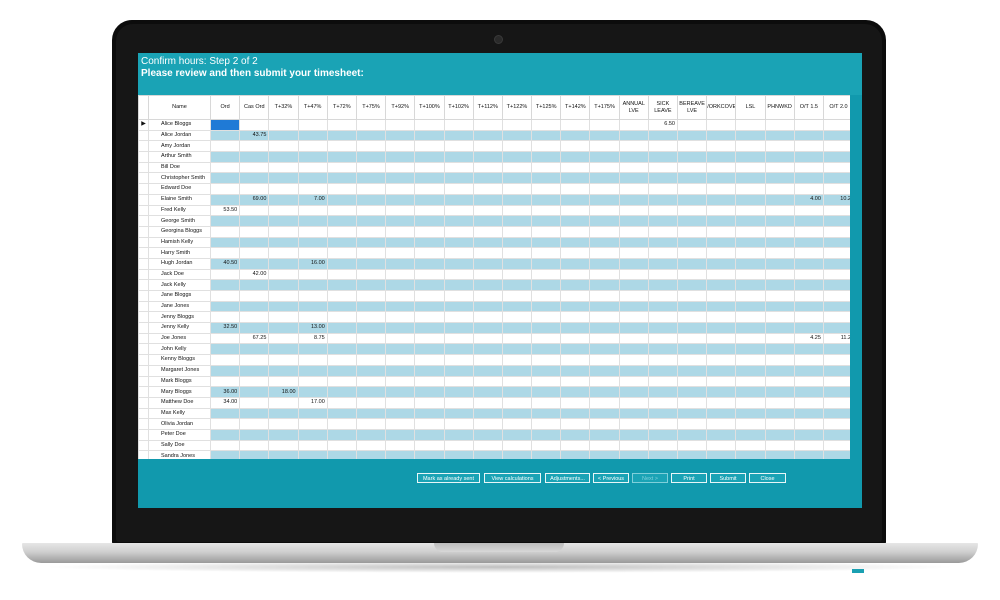 This screenshot has width=1000, height=600. What do you see at coordinates (179, 189) in the screenshot?
I see `employee-name-cell: Edward Doe` at bounding box center [179, 189].